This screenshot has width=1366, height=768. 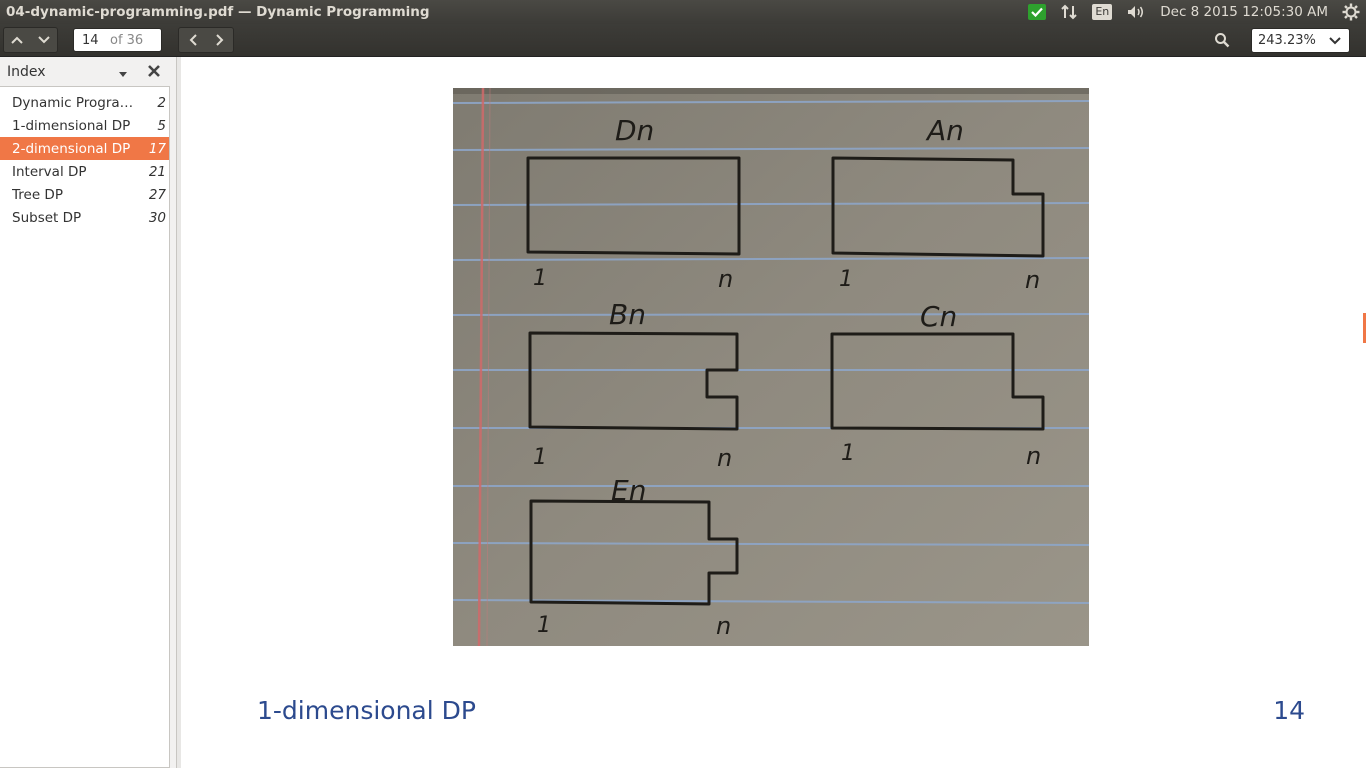 I want to click on history-back-button, so click(x=192, y=40).